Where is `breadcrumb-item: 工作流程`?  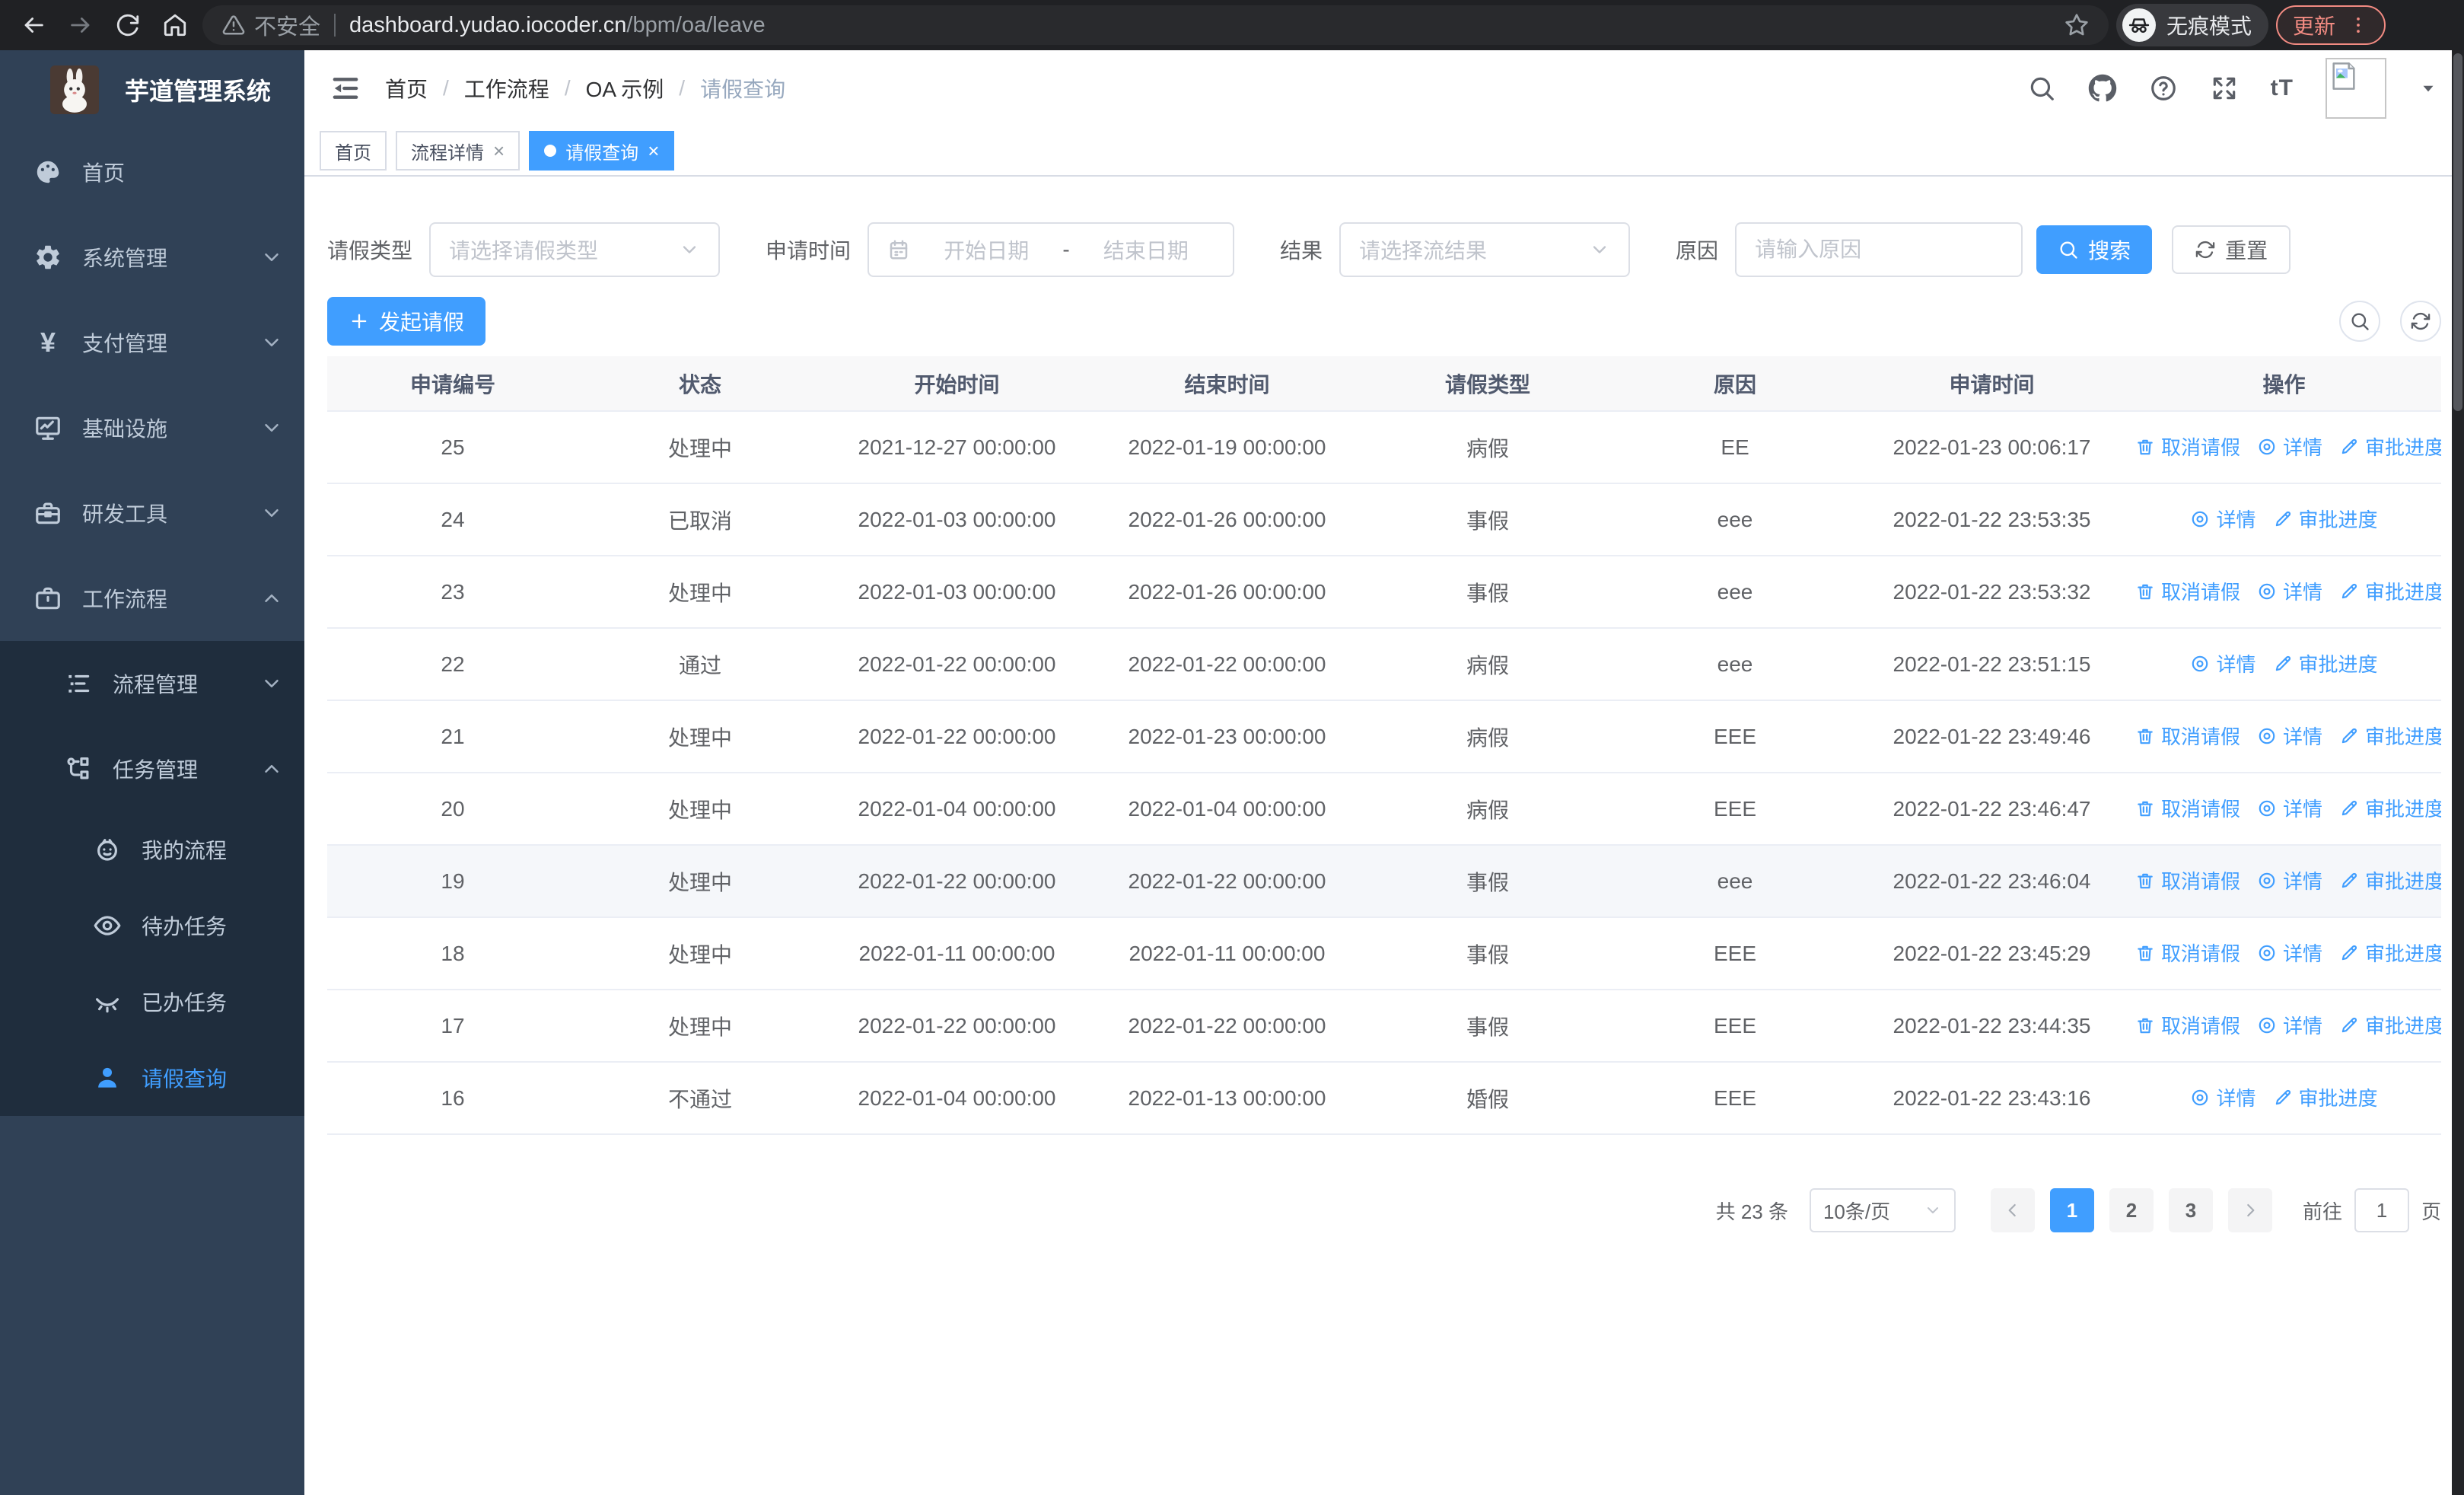 breadcrumb-item: 工作流程 is located at coordinates (506, 89).